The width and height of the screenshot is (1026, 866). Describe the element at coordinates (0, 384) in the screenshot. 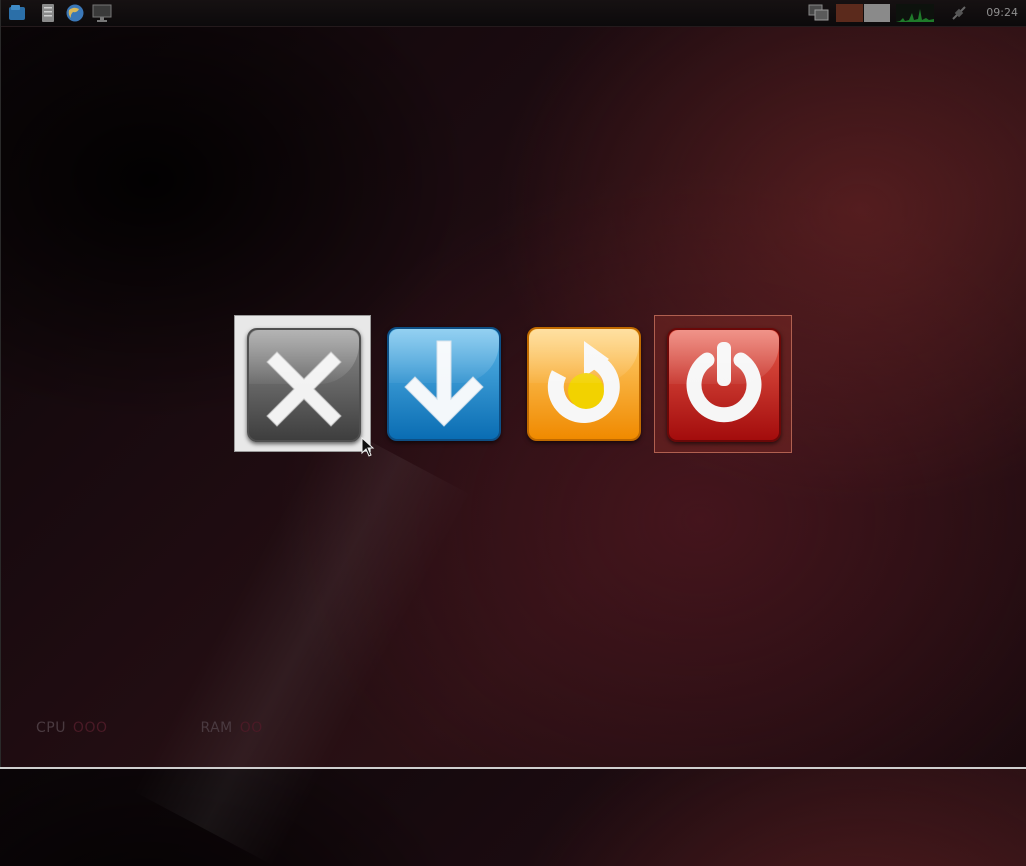

I see `screen-edge` at that location.